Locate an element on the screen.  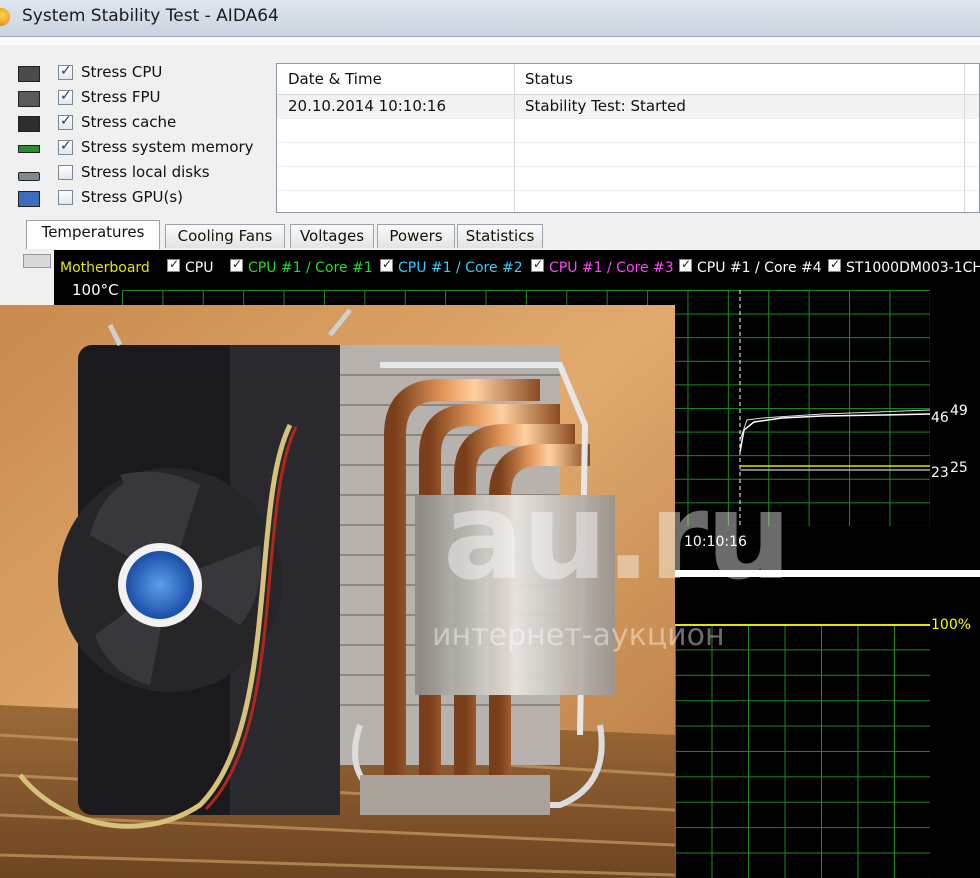
usage-grid is located at coordinates (802, 751).